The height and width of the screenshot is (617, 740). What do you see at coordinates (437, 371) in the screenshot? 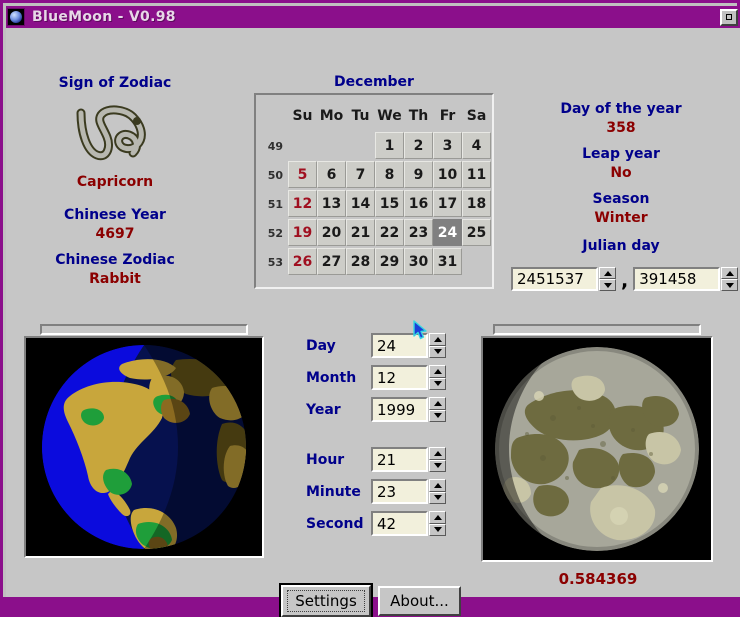
I see `month-stepper-up` at bounding box center [437, 371].